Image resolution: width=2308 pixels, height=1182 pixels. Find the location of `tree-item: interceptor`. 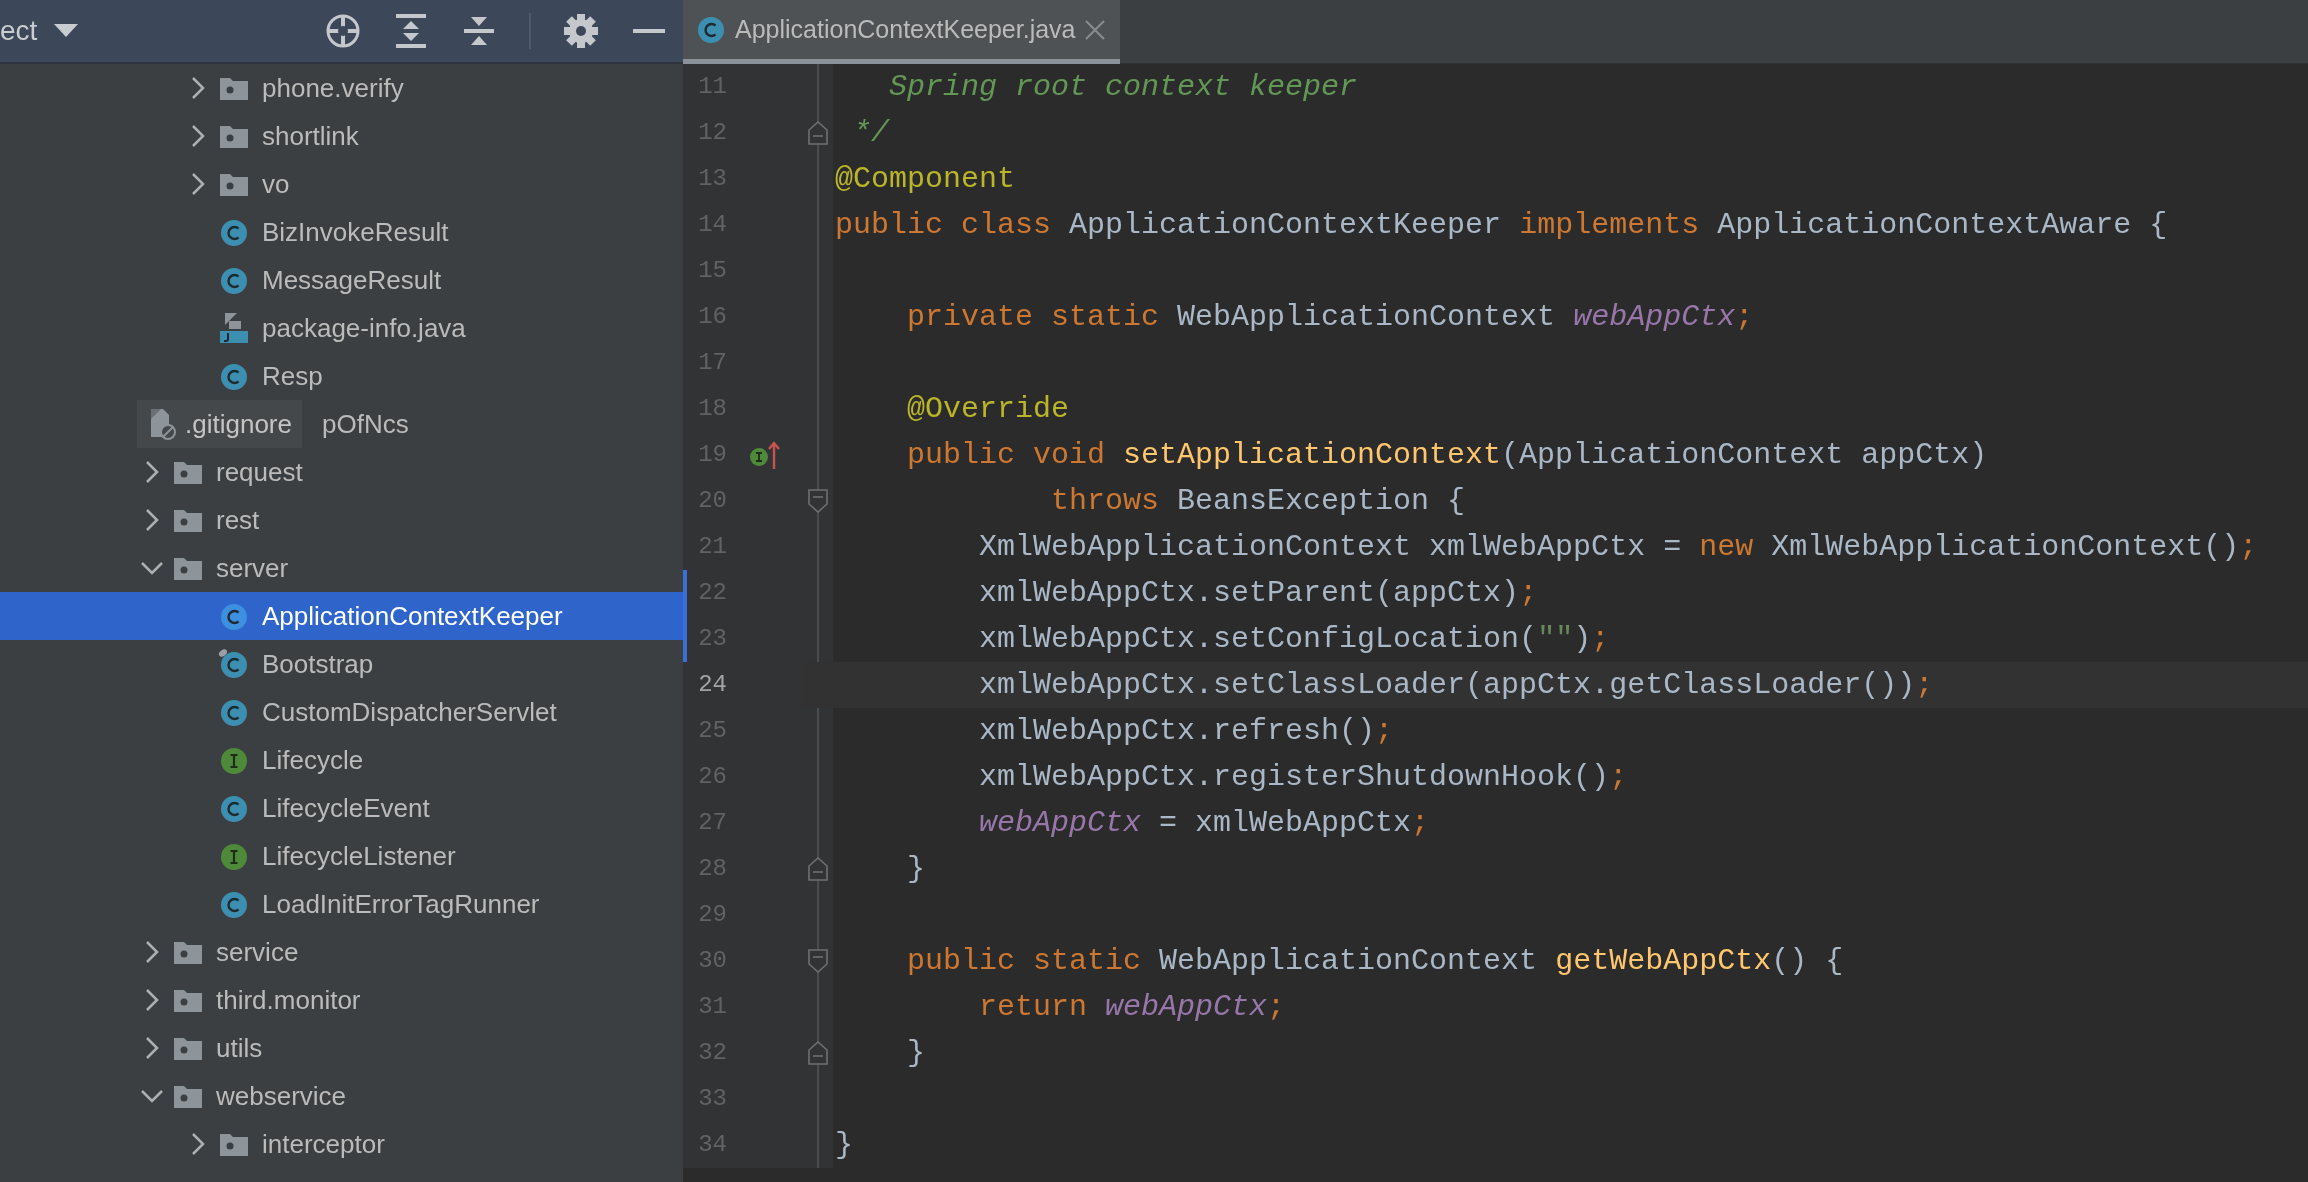

tree-item: interceptor is located at coordinates (341, 1144).